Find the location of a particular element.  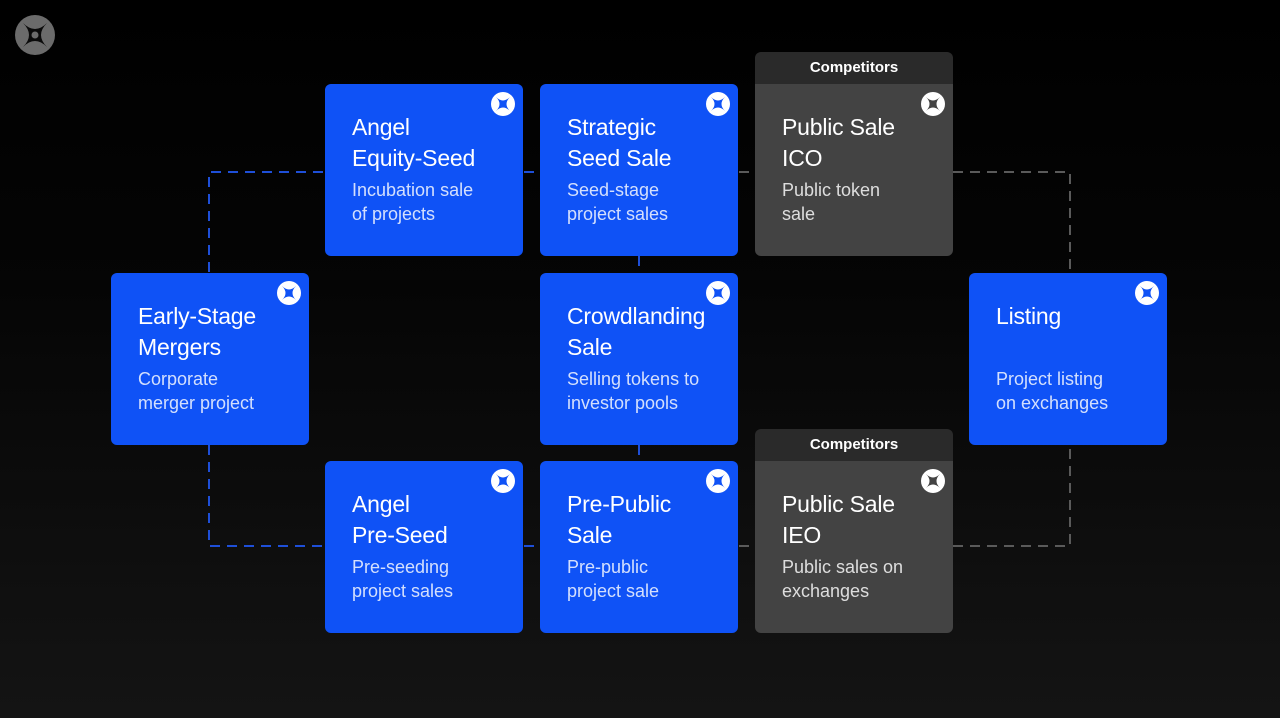

card-description: Corporate merger project is located at coordinates (196, 391).